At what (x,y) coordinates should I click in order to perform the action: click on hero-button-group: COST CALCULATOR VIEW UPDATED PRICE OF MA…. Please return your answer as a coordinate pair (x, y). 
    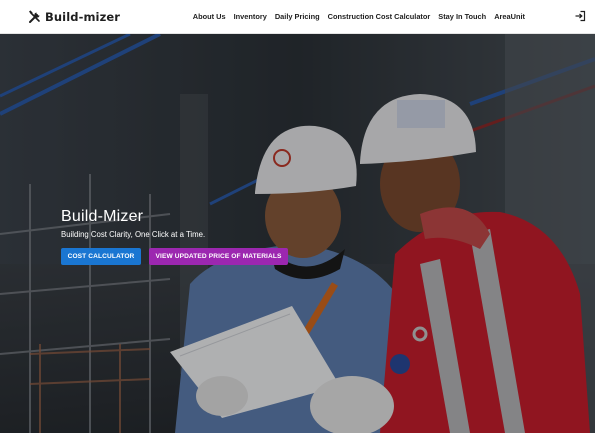
    Looking at the image, I should click on (174, 256).